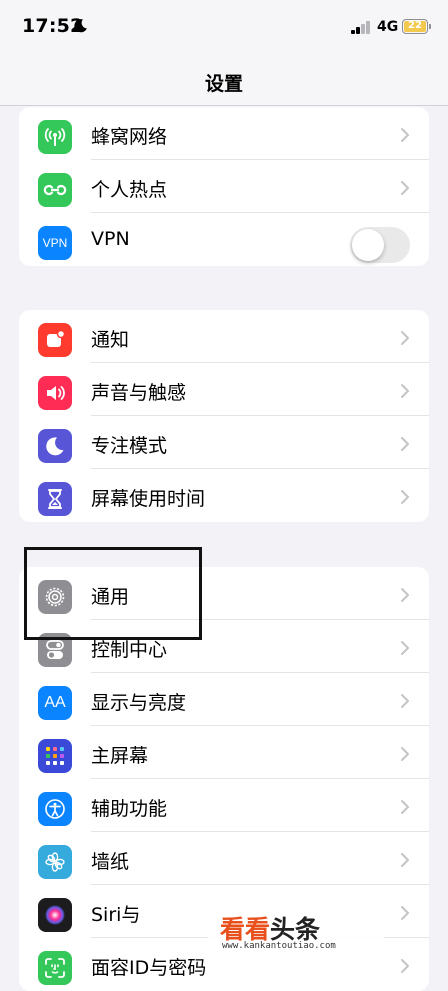  What do you see at coordinates (120, 756) in the screenshot?
I see `settings-row-label: 主屏幕` at bounding box center [120, 756].